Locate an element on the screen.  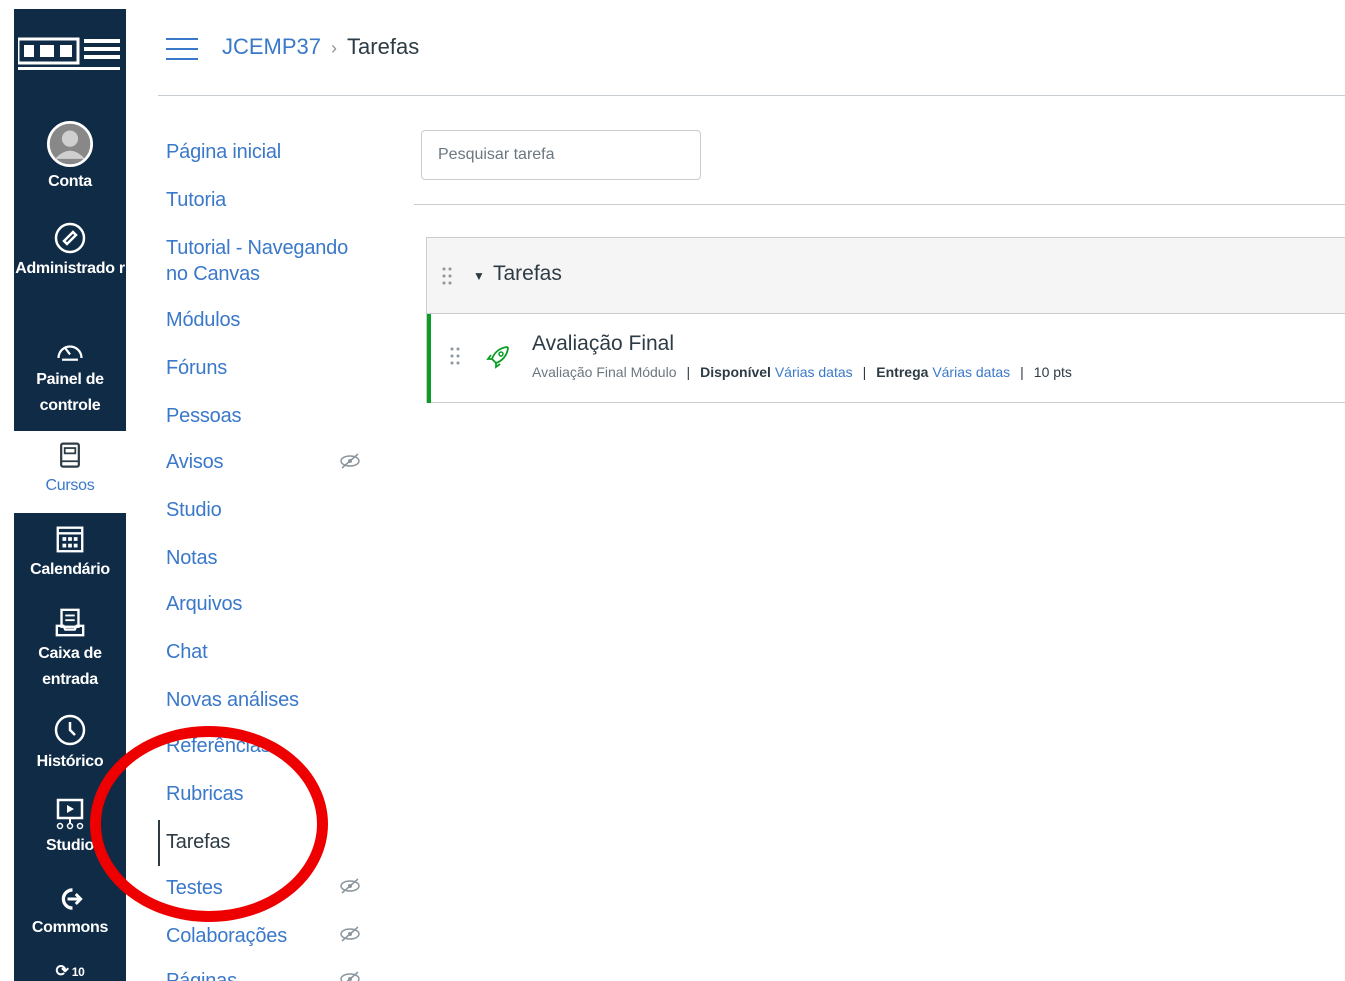
assignment-group-title: Tarefas is located at coordinates (527, 273).